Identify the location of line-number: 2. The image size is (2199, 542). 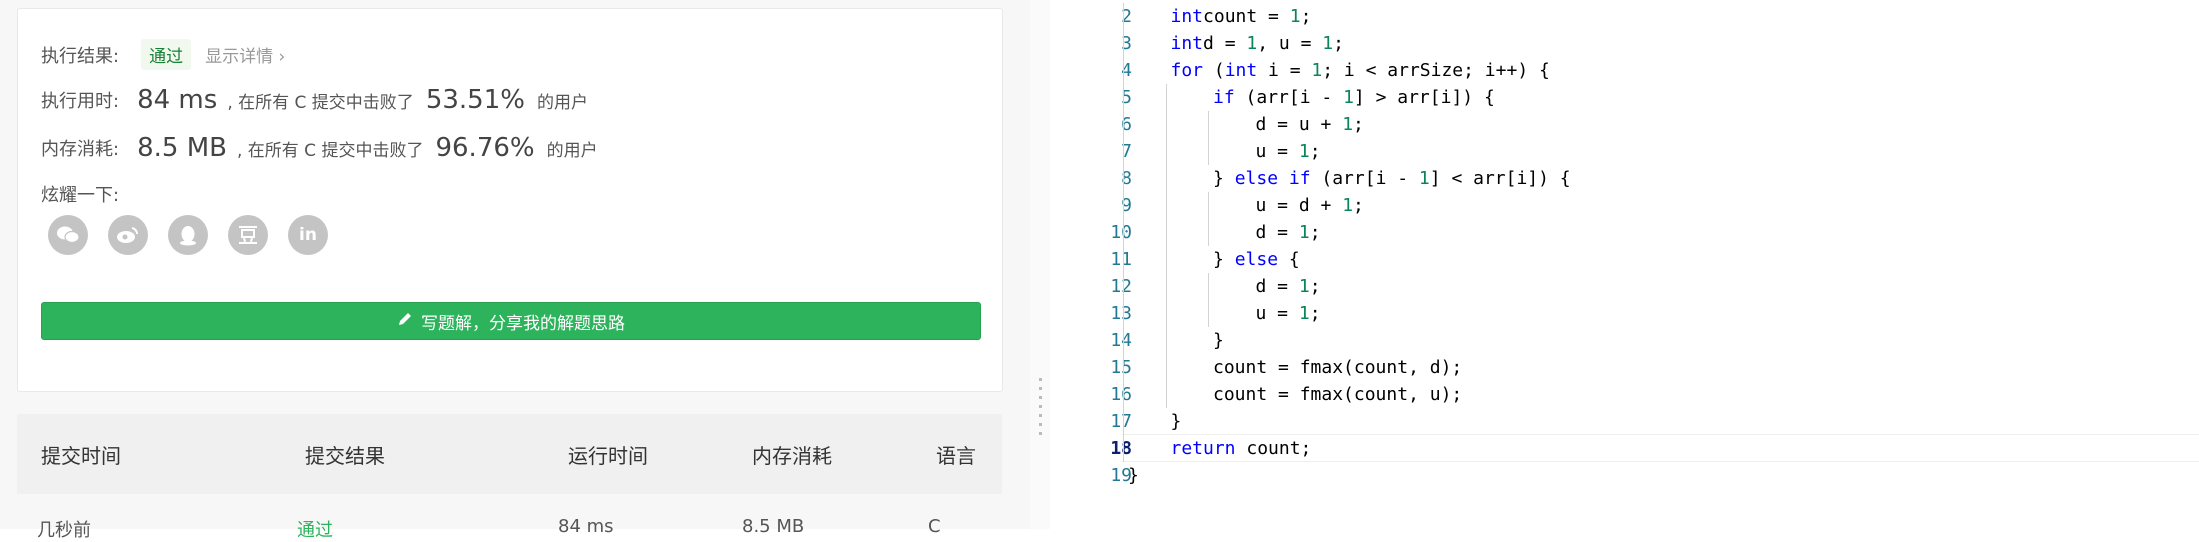
(1126, 16).